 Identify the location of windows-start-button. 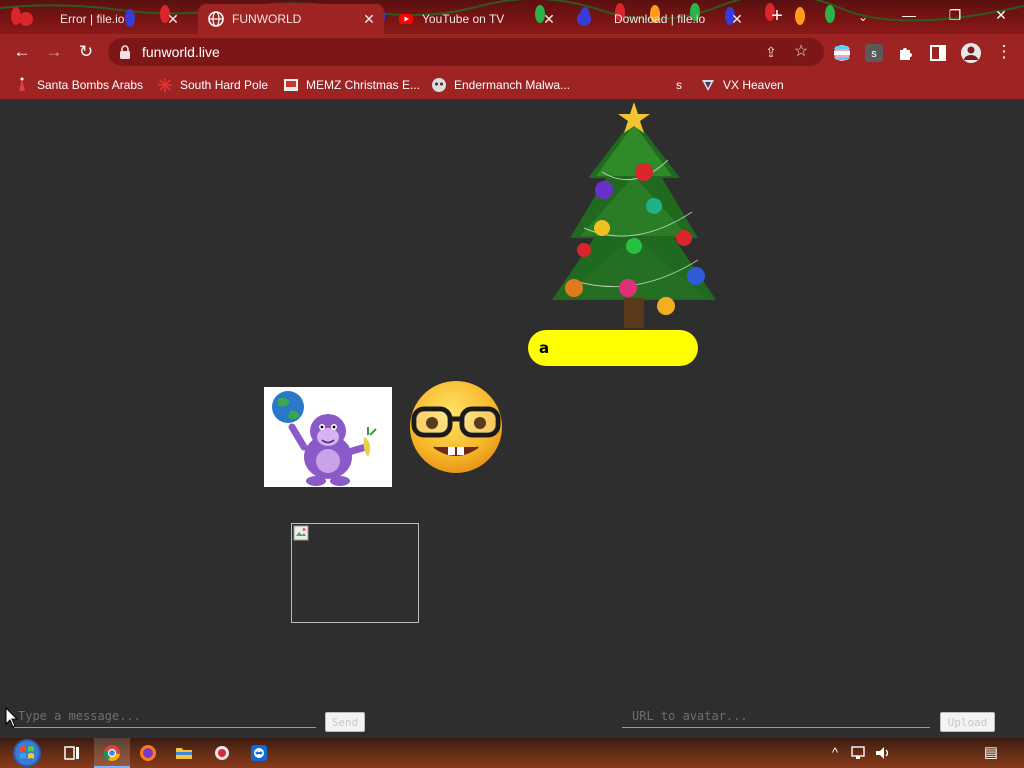
(27, 753).